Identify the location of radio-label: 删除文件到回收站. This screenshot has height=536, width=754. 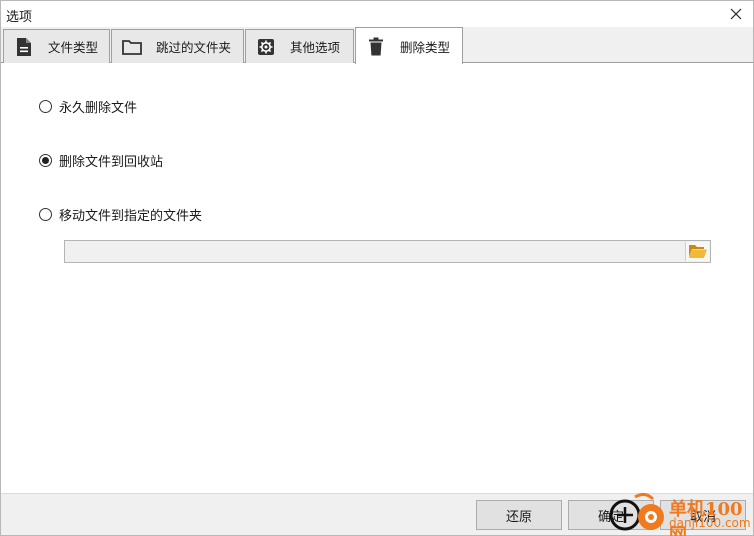
(111, 162).